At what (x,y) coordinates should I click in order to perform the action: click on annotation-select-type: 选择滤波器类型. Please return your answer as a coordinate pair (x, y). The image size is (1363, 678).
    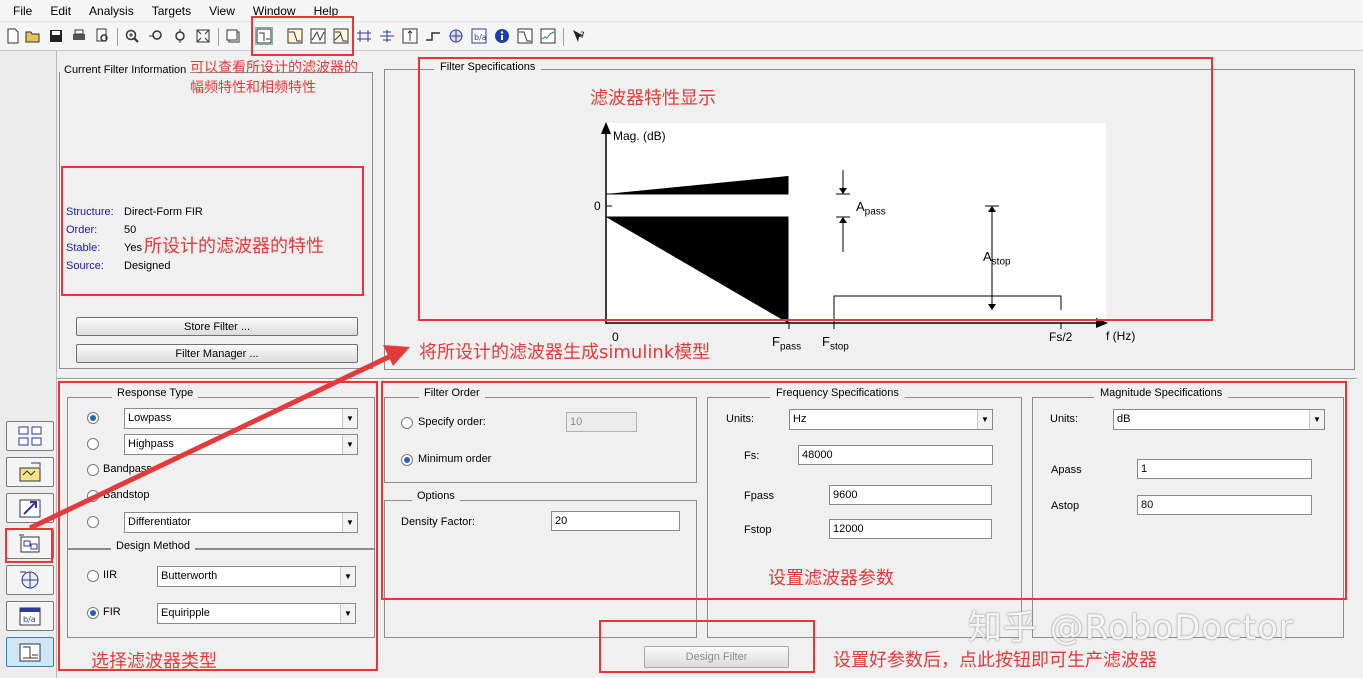
    Looking at the image, I should click on (154, 661).